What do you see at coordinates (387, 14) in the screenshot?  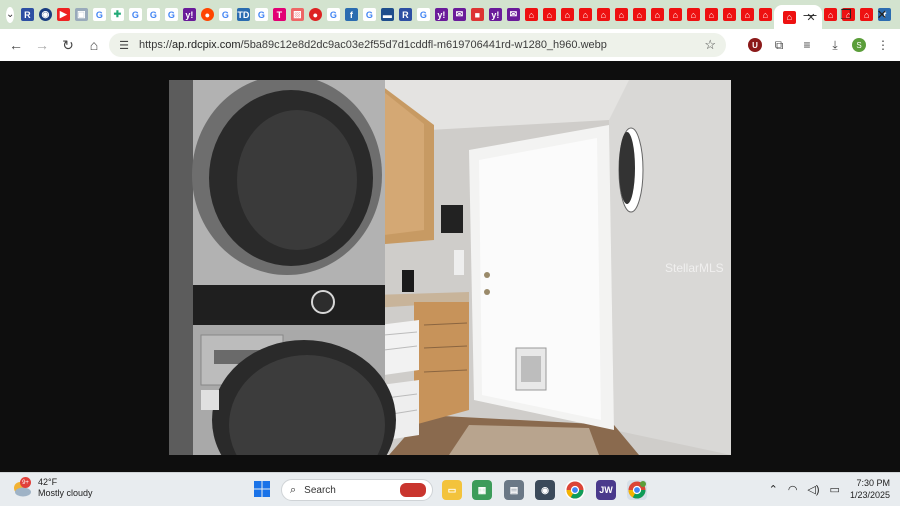 I see `tab-favicon-flag: ▬` at bounding box center [387, 14].